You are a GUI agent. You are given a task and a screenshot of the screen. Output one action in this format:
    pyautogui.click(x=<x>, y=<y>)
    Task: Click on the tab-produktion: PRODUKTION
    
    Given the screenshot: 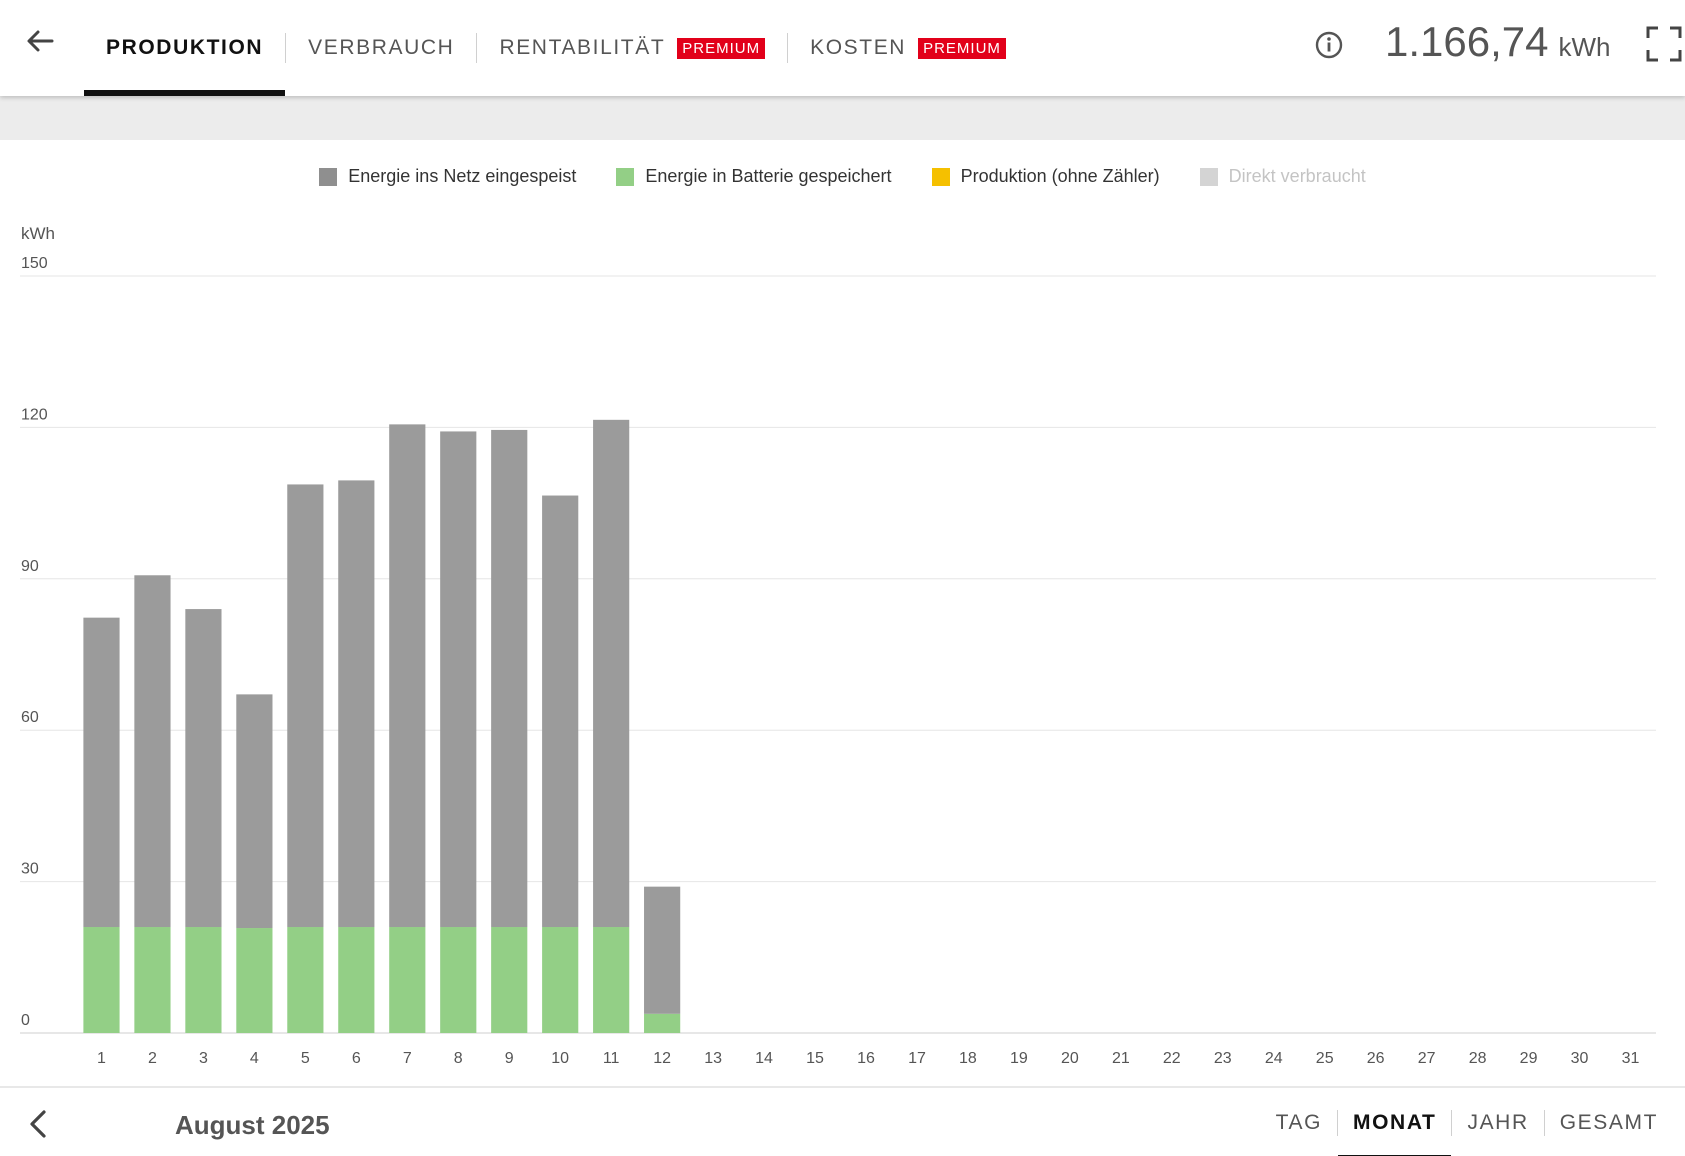 What is the action you would take?
    pyautogui.click(x=185, y=48)
    